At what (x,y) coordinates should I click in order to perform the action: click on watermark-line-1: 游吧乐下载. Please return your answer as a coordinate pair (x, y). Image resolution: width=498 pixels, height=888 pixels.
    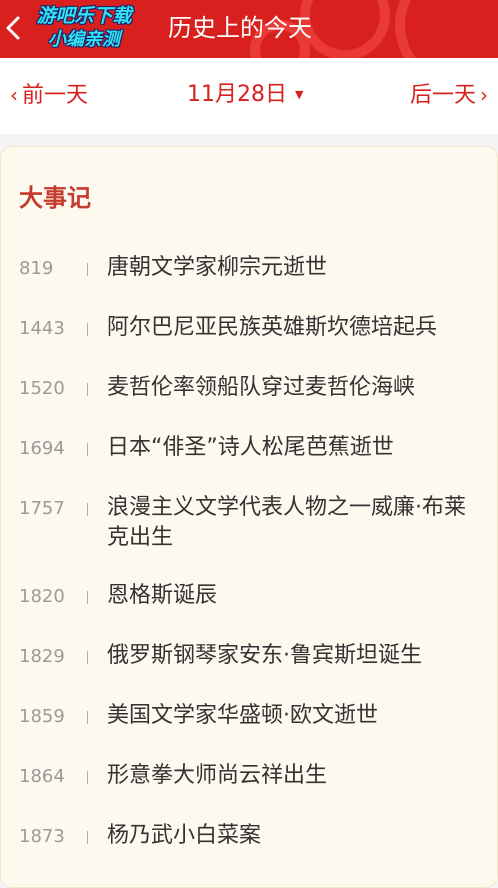
    Looking at the image, I should click on (84, 16).